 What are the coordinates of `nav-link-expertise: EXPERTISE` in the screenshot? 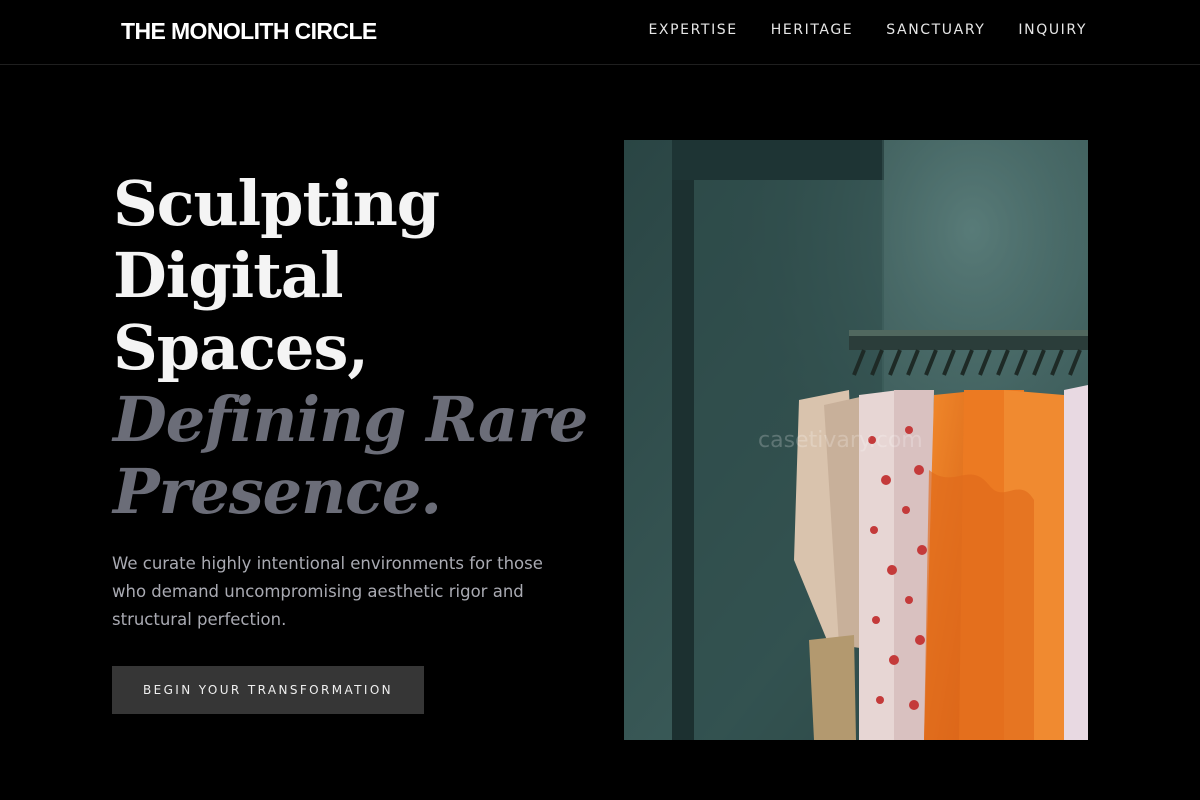 It's located at (692, 30).